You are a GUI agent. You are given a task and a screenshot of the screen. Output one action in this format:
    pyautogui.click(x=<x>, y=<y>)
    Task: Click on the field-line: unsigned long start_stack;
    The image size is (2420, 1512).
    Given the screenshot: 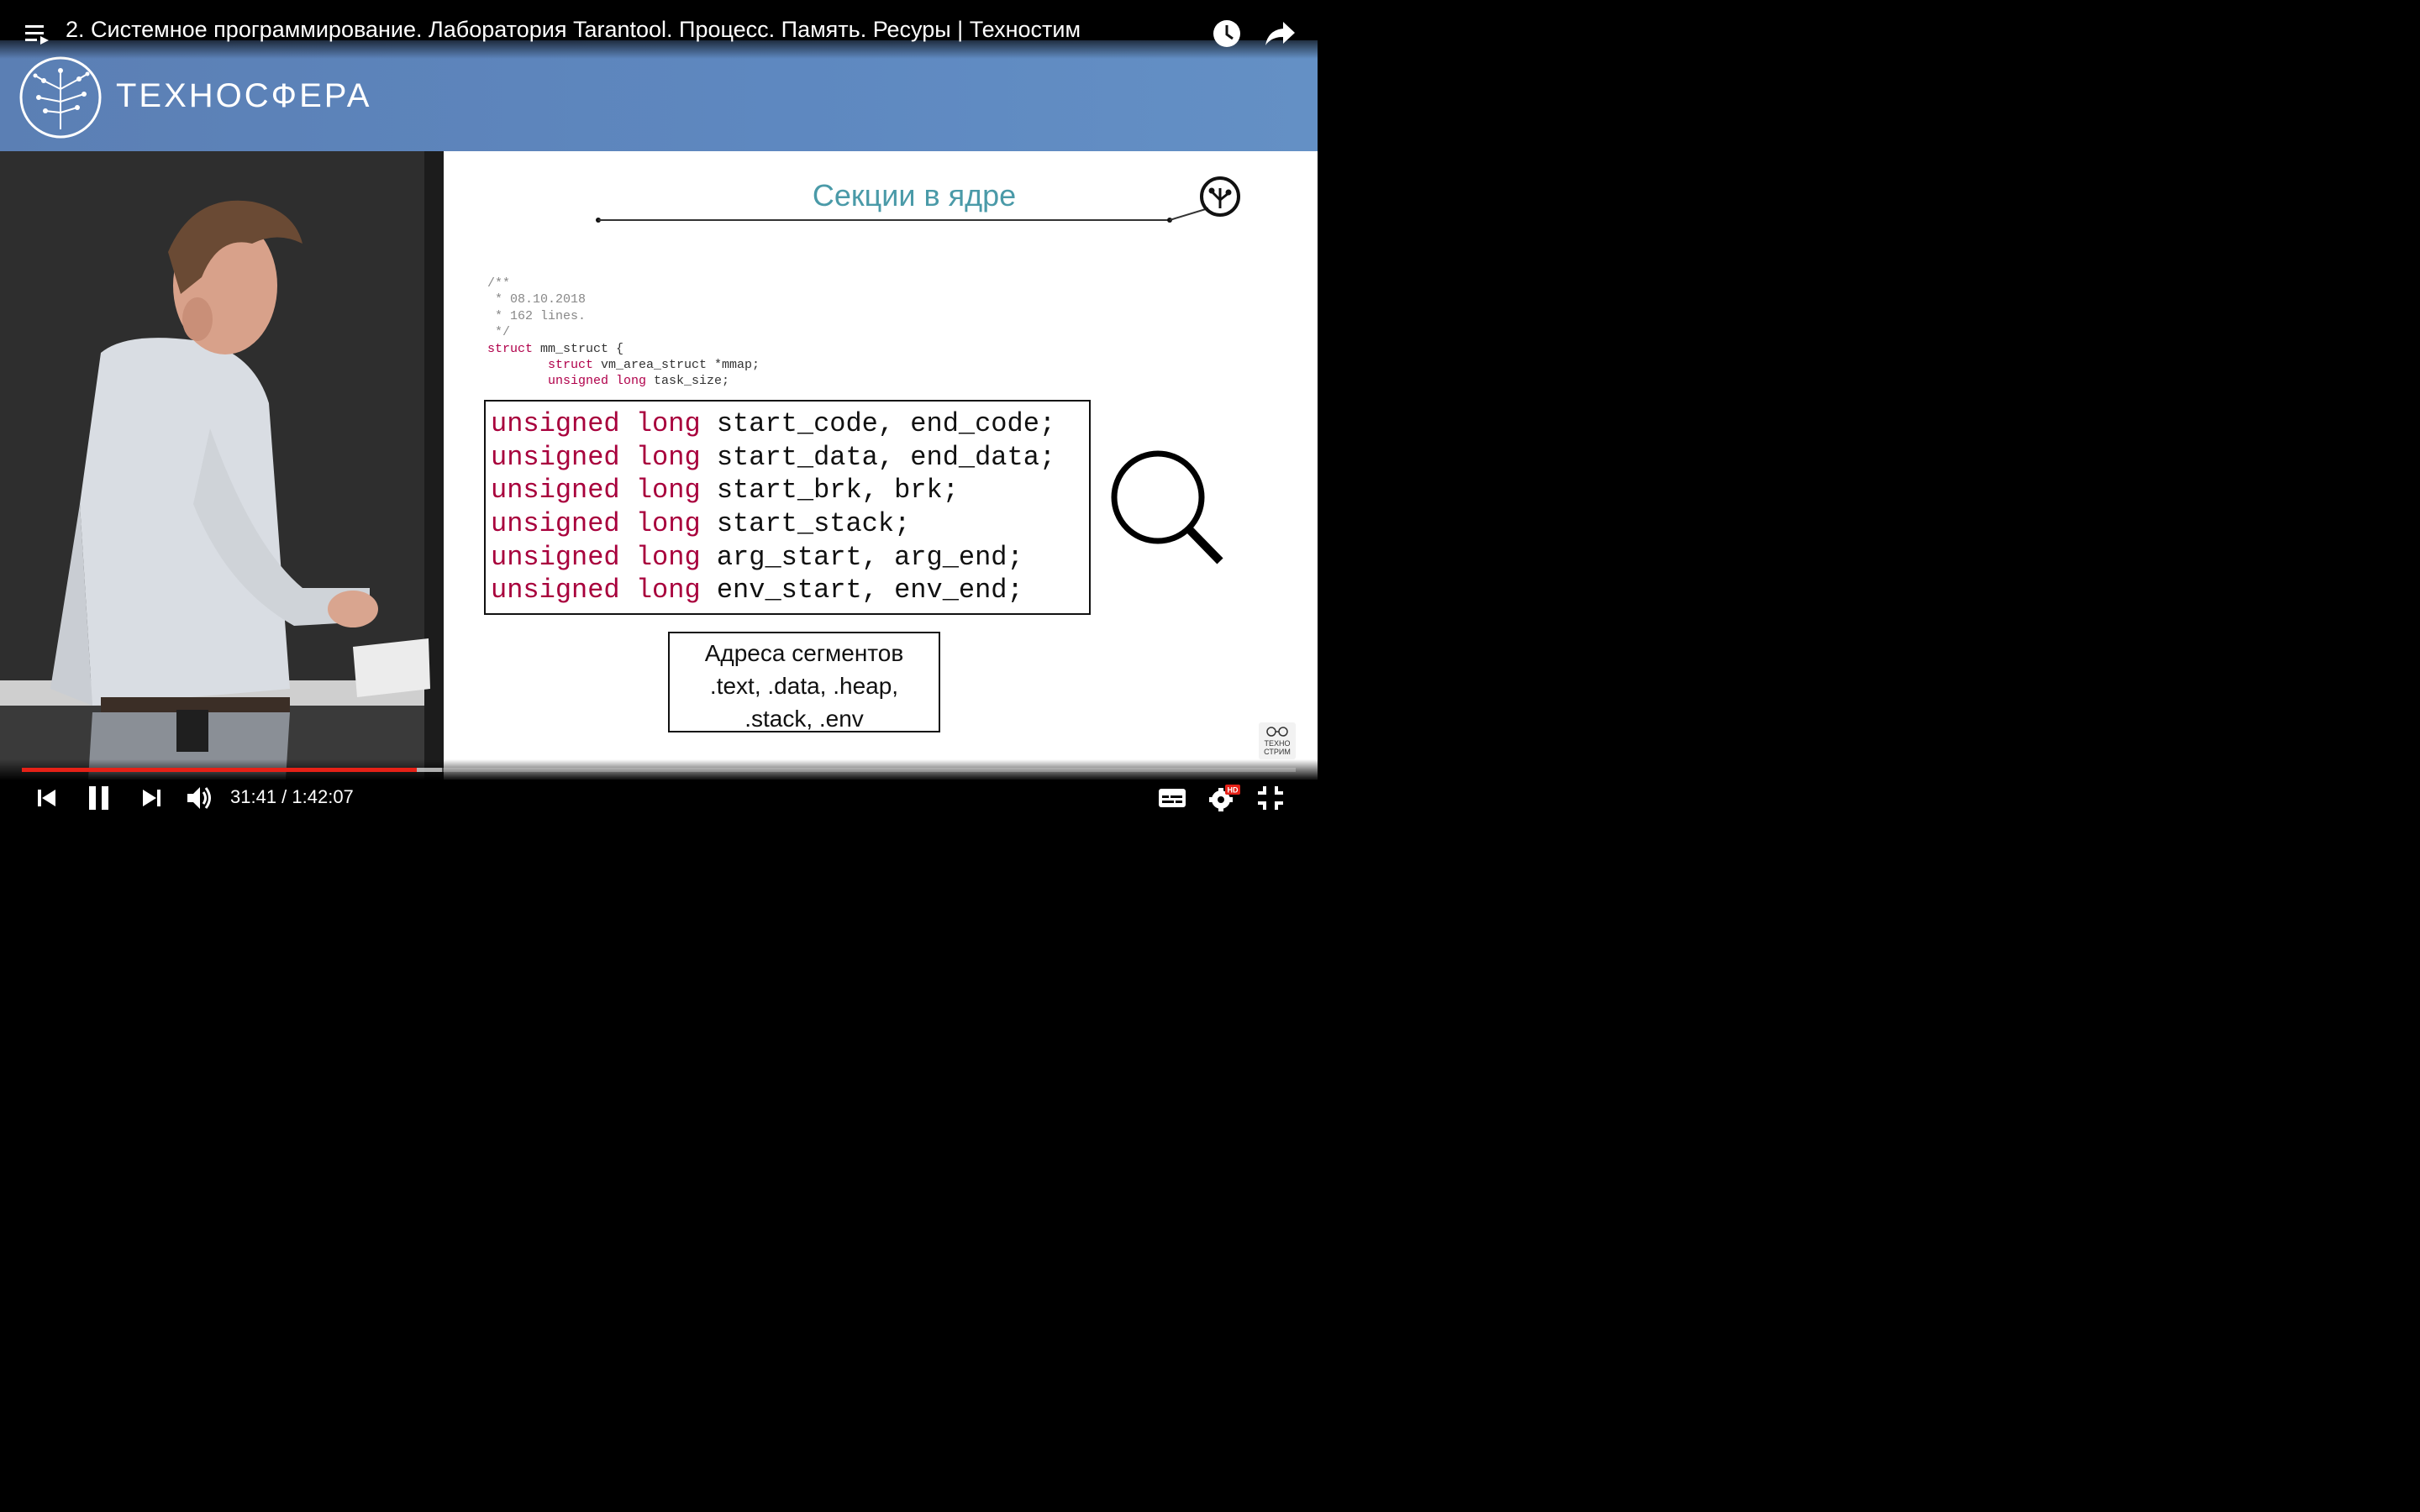 What is the action you would take?
    pyautogui.click(x=701, y=523)
    